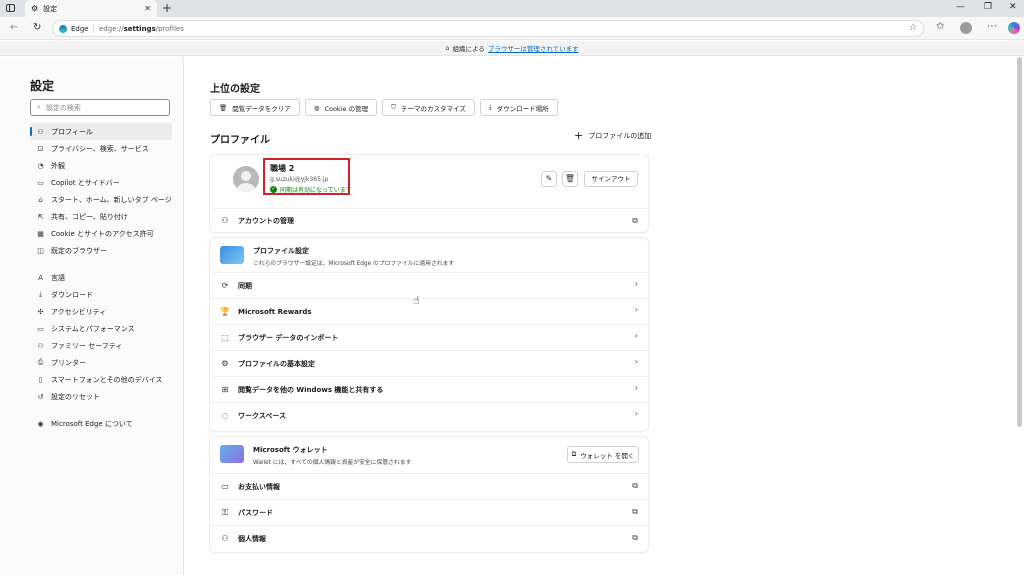  I want to click on profile-settings-row: ⟳ 同期 ›, so click(429, 285).